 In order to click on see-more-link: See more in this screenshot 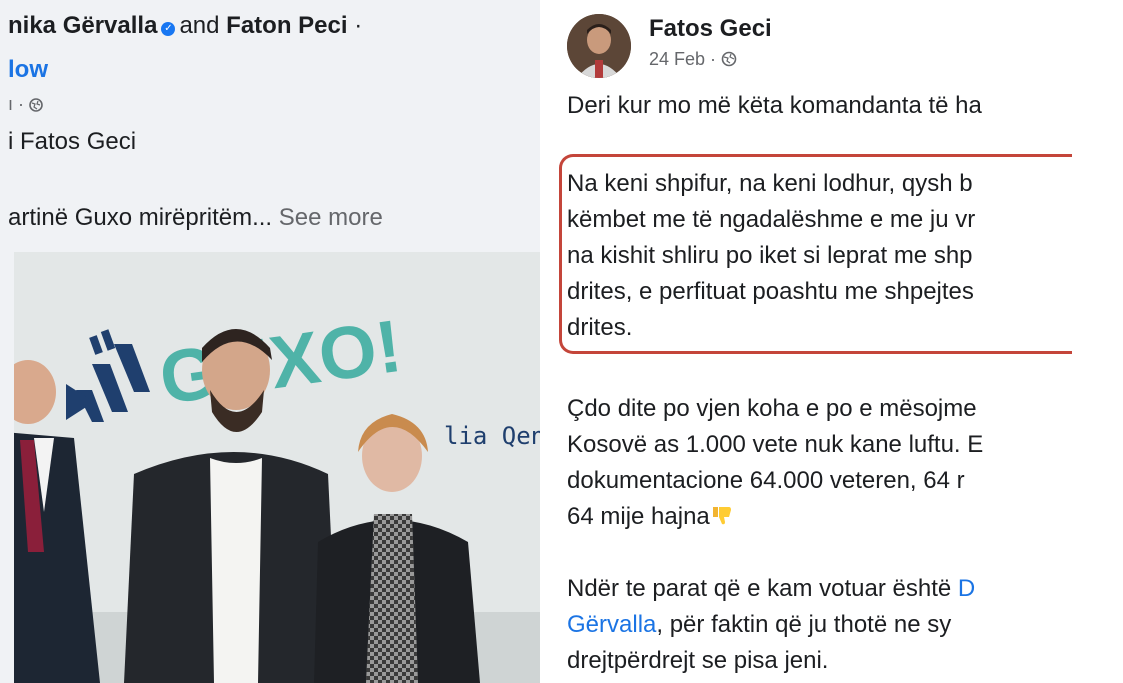, I will do `click(331, 217)`.